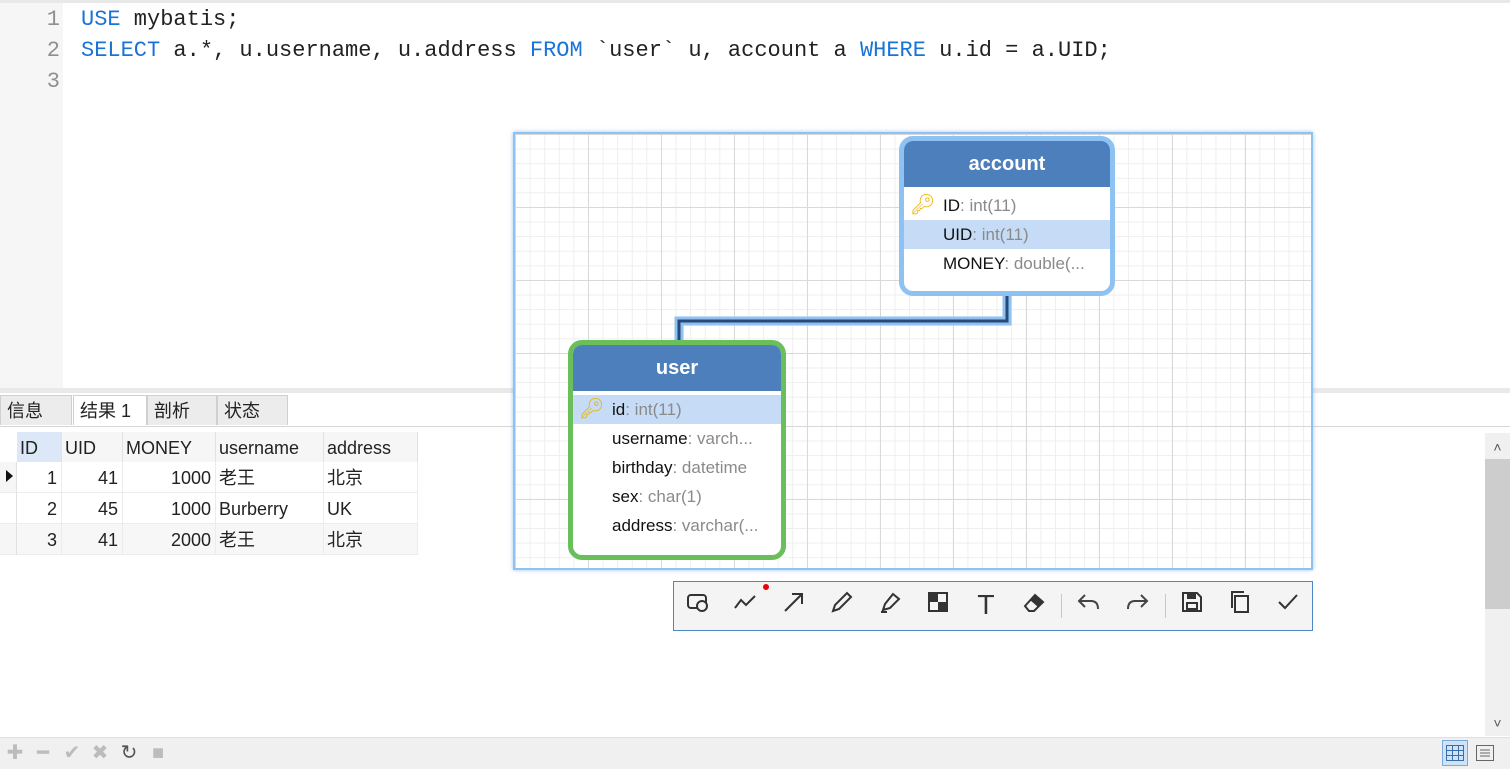  Describe the element at coordinates (182, 410) in the screenshot. I see `tab-profile: 剖析` at that location.